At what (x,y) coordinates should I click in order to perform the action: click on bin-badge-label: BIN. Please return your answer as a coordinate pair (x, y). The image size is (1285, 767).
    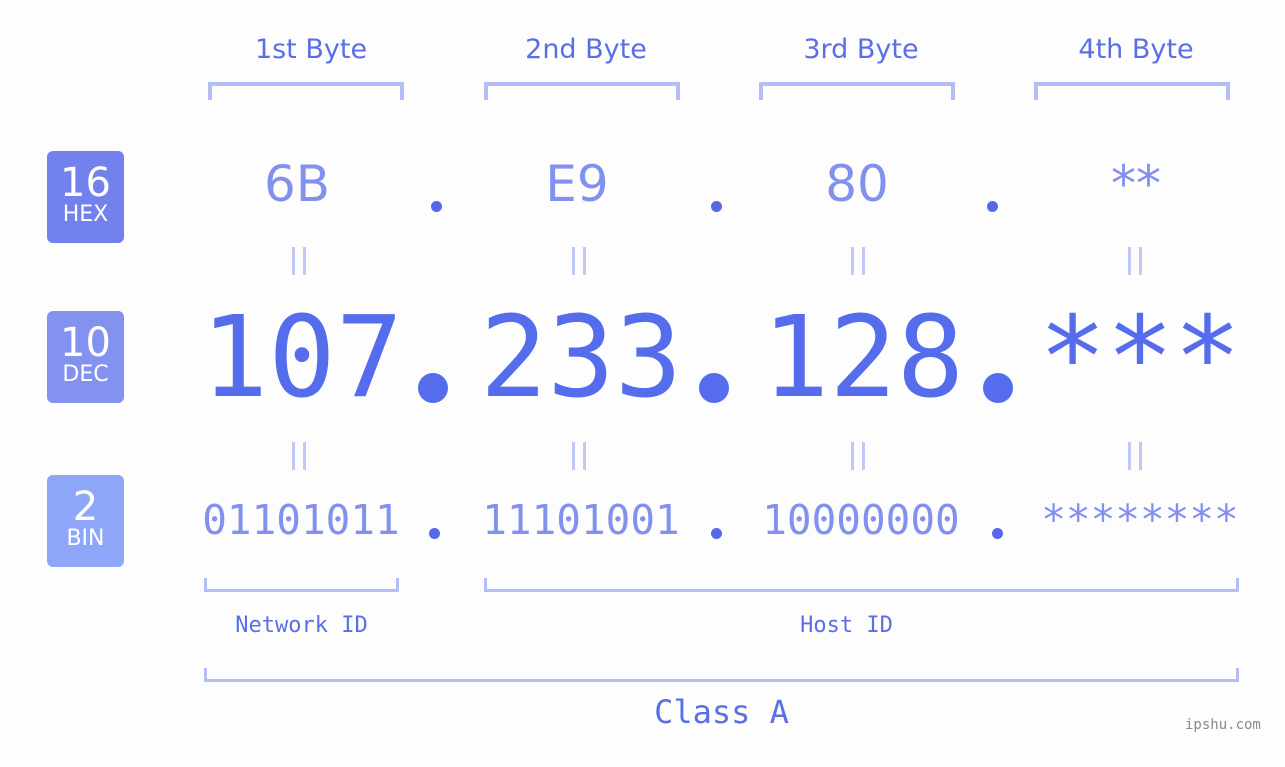
    Looking at the image, I should click on (85, 538).